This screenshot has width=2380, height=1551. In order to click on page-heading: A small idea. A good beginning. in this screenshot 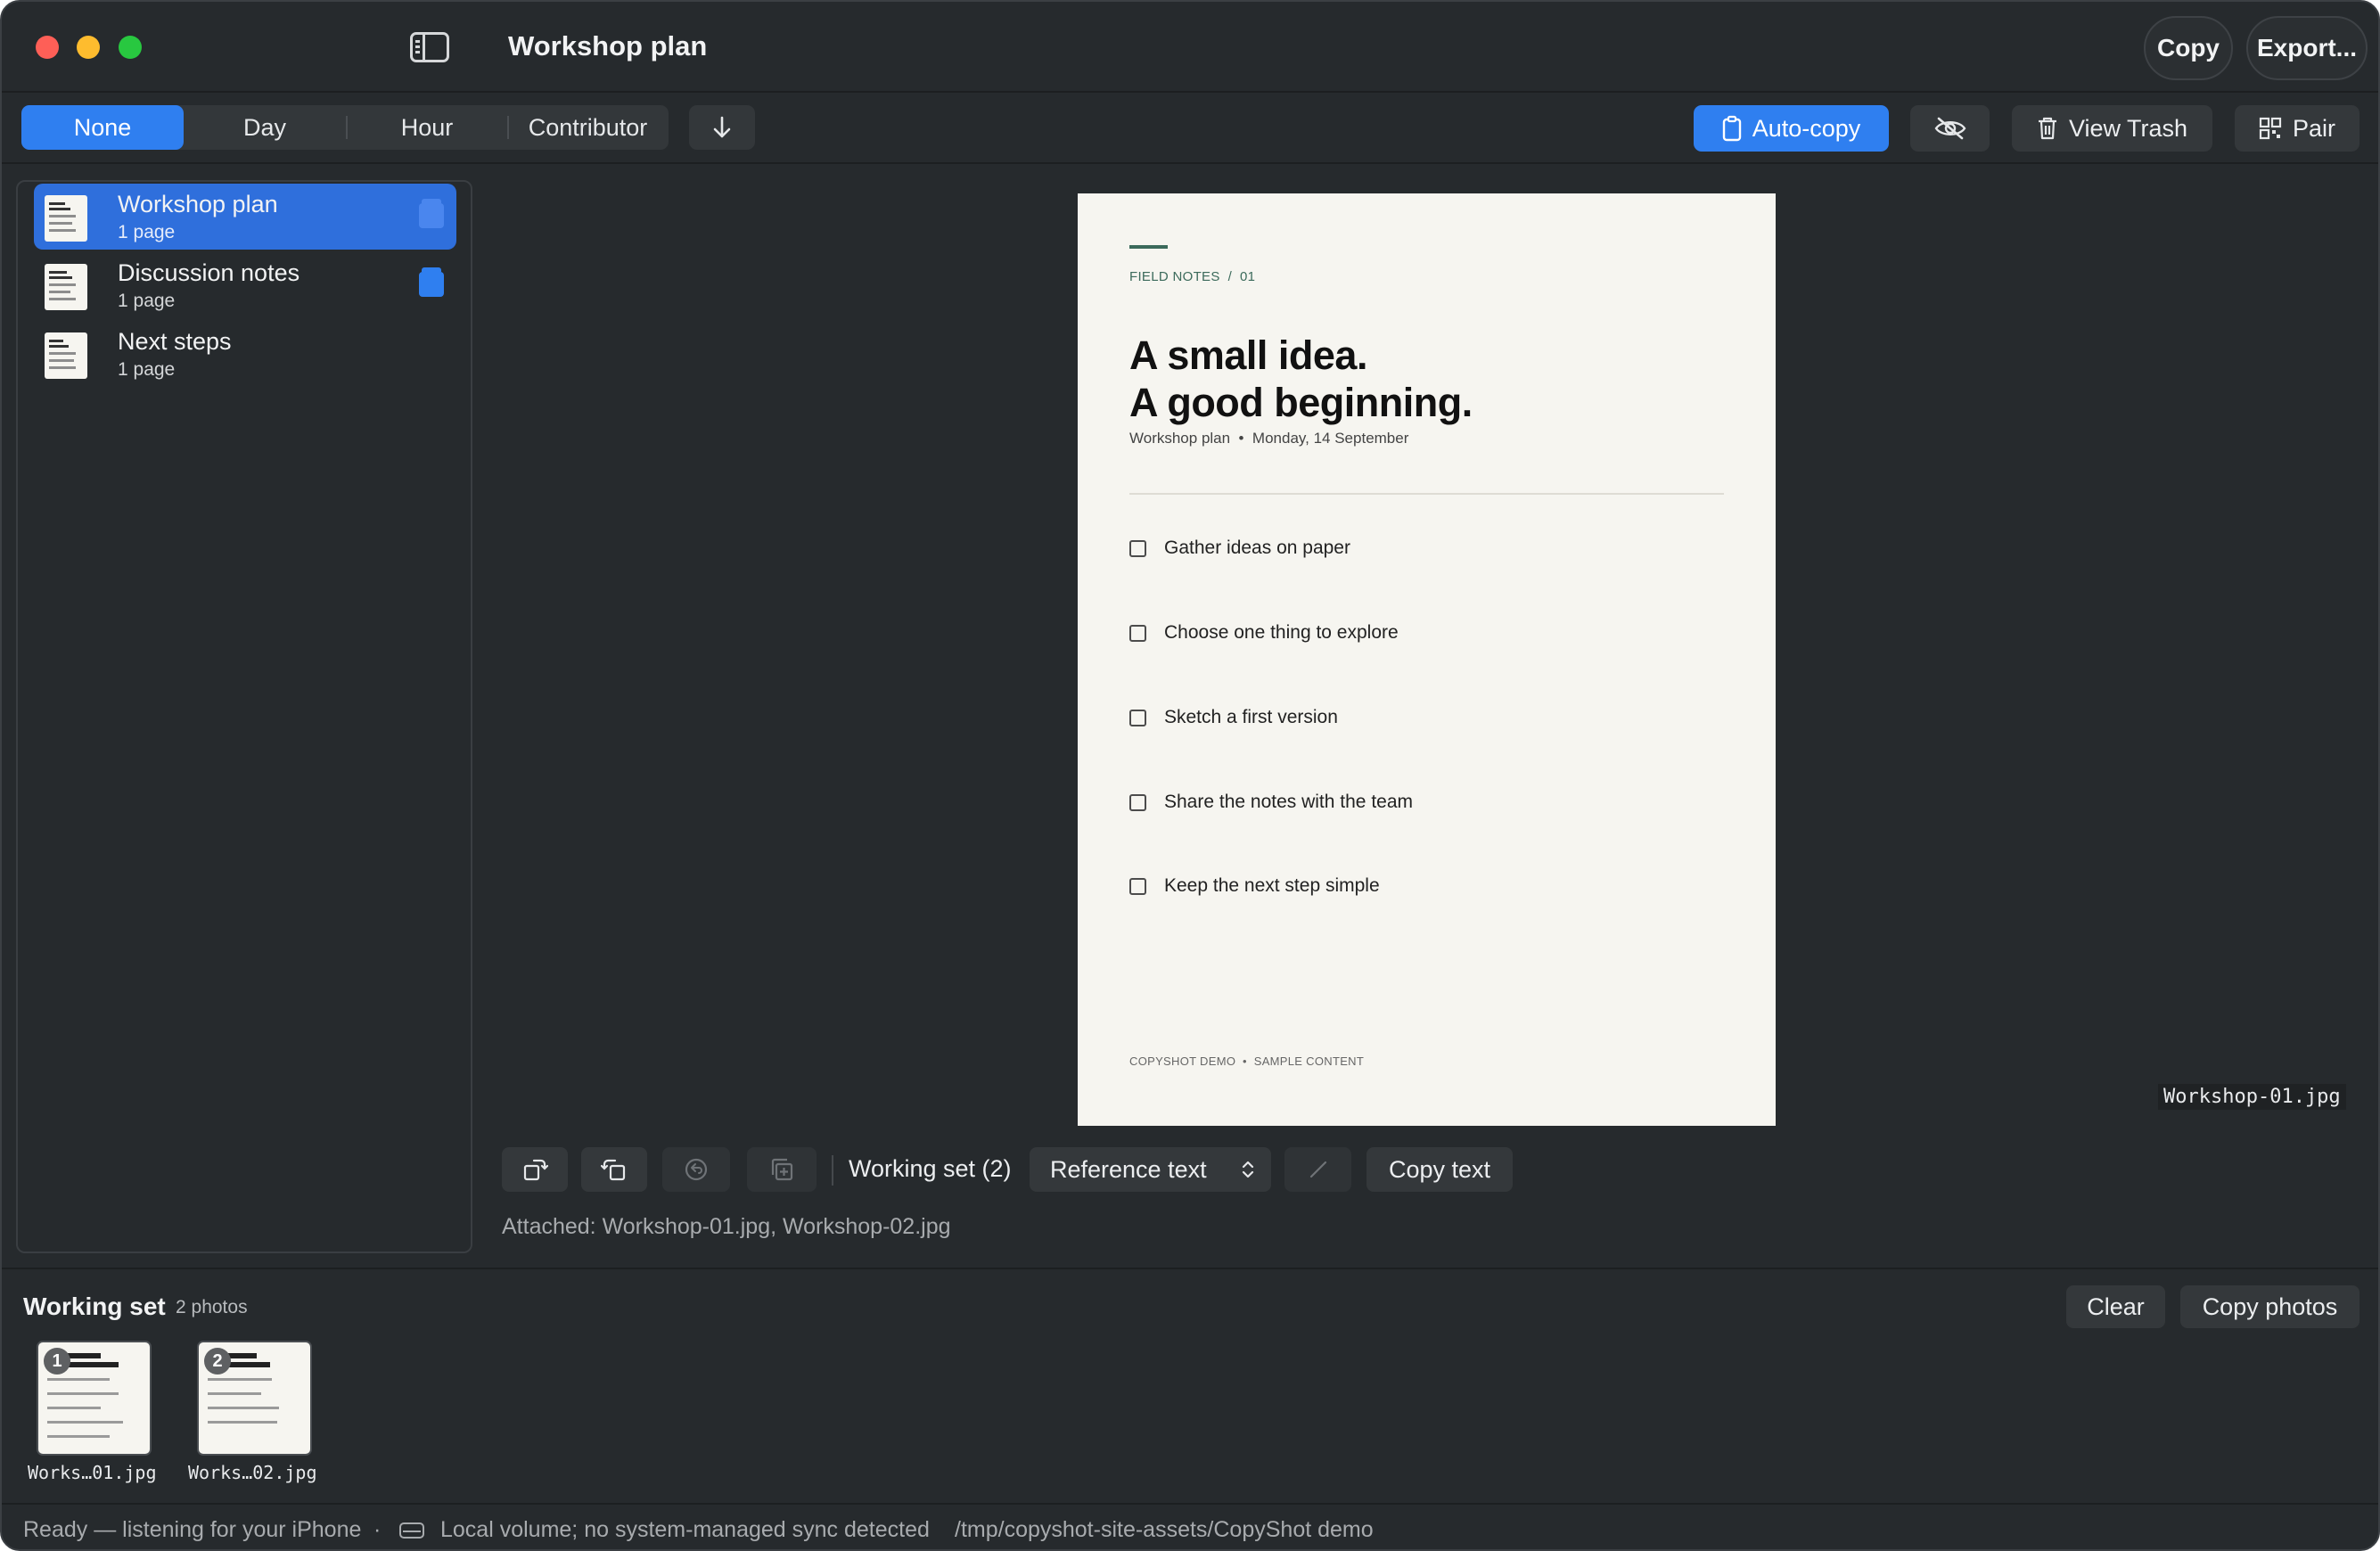, I will do `click(1301, 379)`.